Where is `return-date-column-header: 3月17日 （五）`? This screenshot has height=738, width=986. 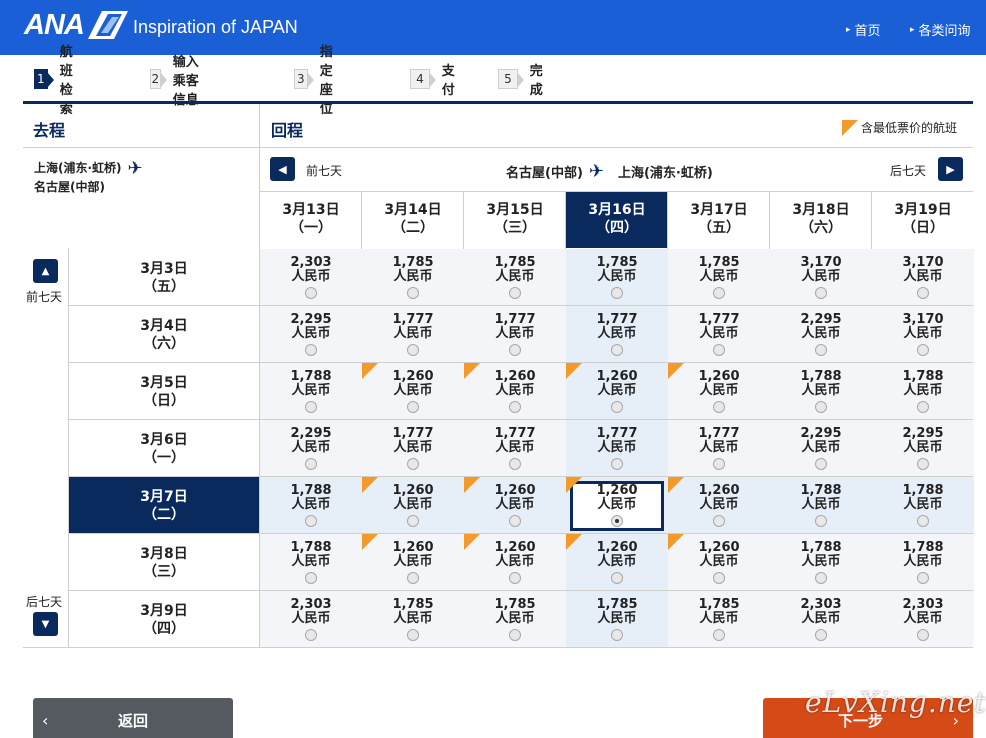 return-date-column-header: 3月17日 （五） is located at coordinates (719, 220).